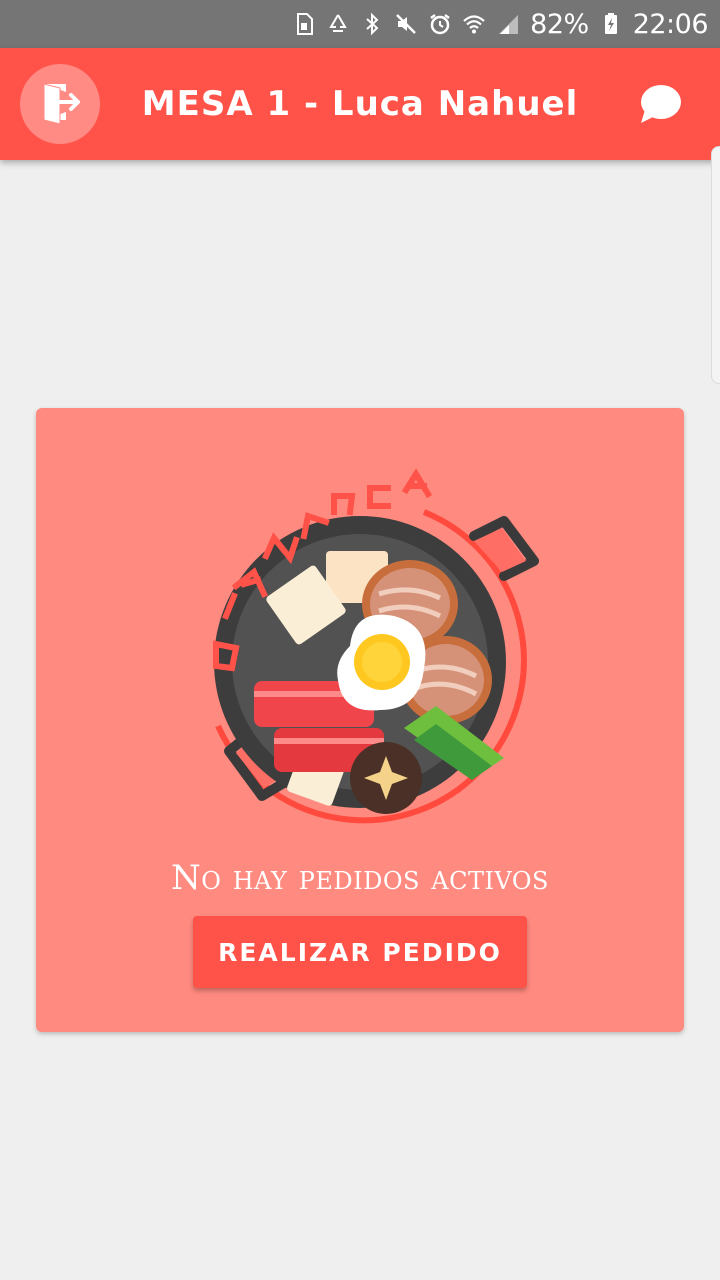 This screenshot has height=1280, width=720. Describe the element at coordinates (440, 24) in the screenshot. I see `alarm-icon` at that location.